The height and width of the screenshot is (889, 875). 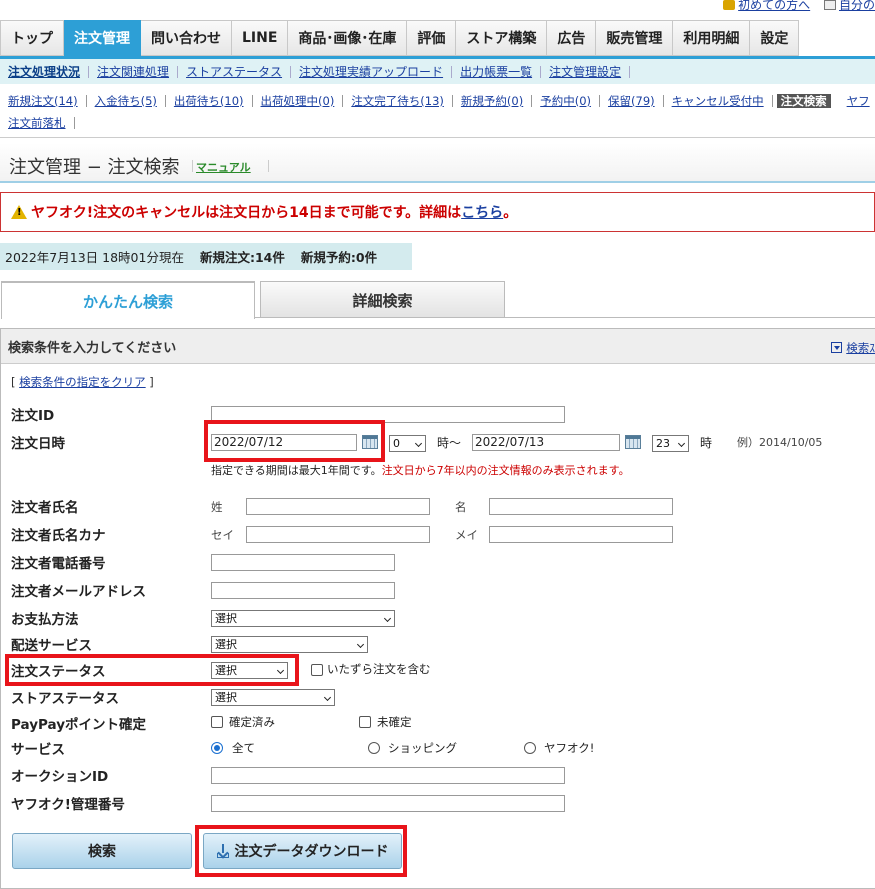 I want to click on hour-to-select: 23, so click(x=670, y=443).